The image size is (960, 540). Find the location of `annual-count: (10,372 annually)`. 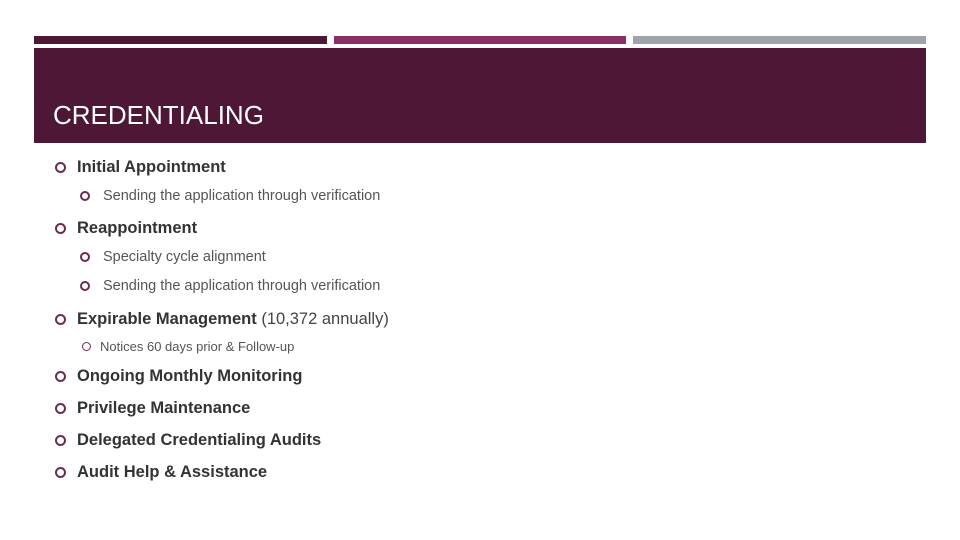

annual-count: (10,372 annually) is located at coordinates (322, 319).